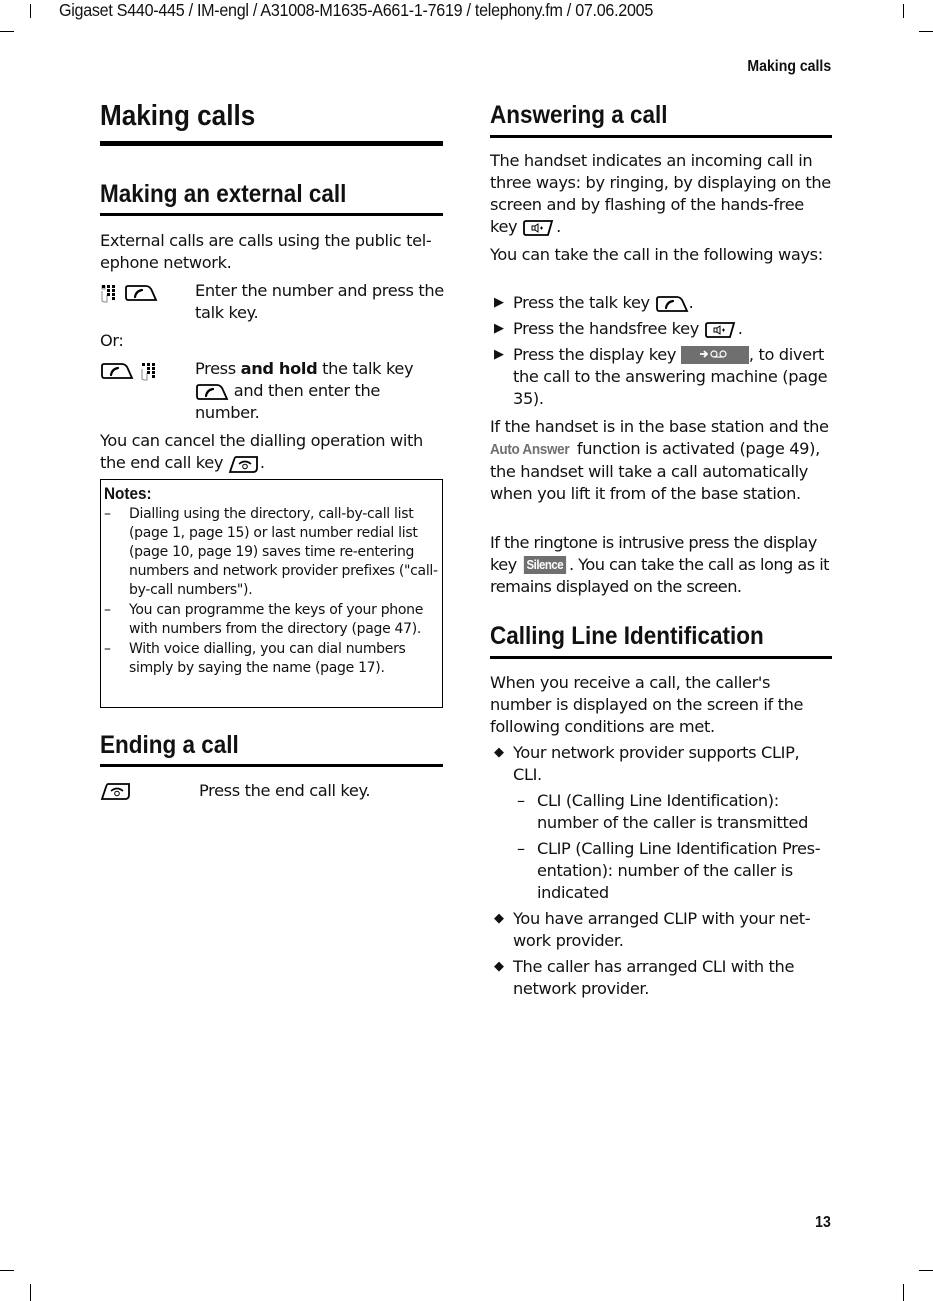 This screenshot has width=933, height=1301. Describe the element at coordinates (285, 790) in the screenshot. I see `ending-step-text: Press the end call key.` at that location.